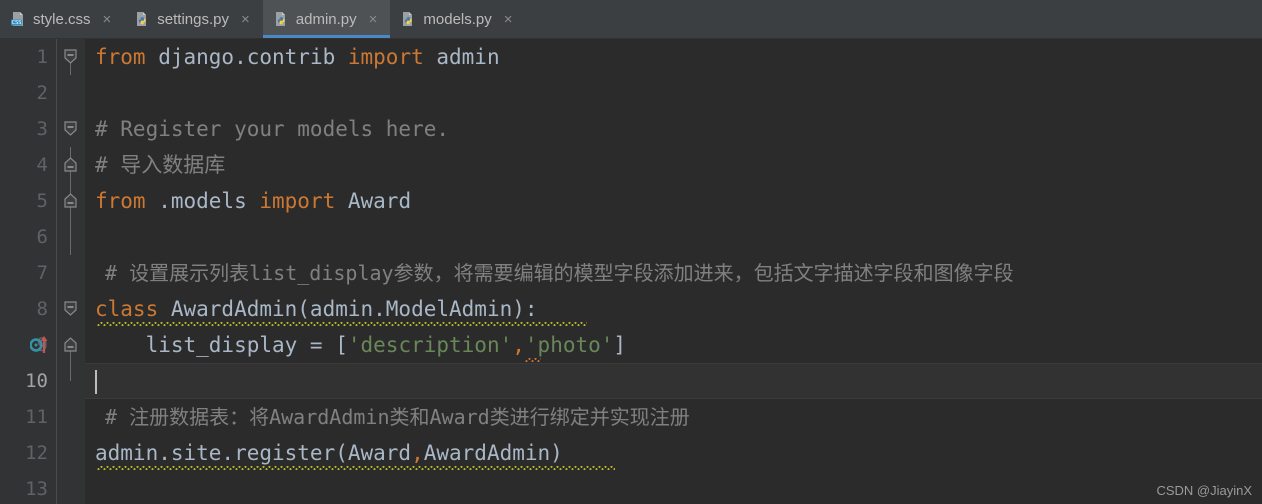  Describe the element at coordinates (620, 345) in the screenshot. I see `bracket-token: ]` at that location.